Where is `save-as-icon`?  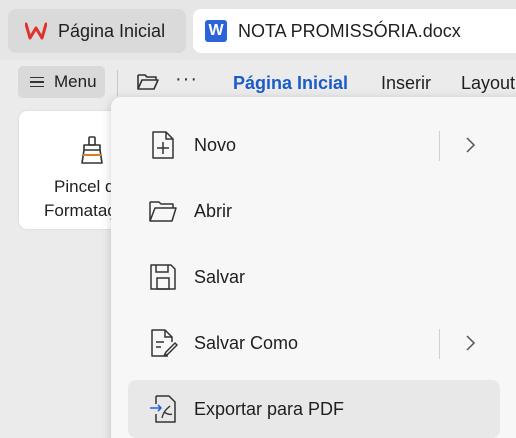
save-as-icon is located at coordinates (164, 343).